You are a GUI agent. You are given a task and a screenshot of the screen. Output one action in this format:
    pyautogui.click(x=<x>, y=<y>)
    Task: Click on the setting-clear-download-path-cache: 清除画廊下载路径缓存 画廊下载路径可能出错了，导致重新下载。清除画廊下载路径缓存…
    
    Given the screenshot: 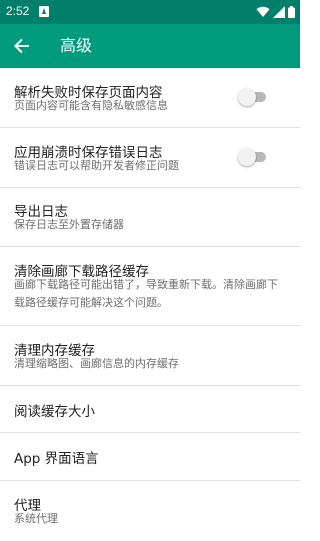 What is the action you would take?
    pyautogui.click(x=150, y=286)
    